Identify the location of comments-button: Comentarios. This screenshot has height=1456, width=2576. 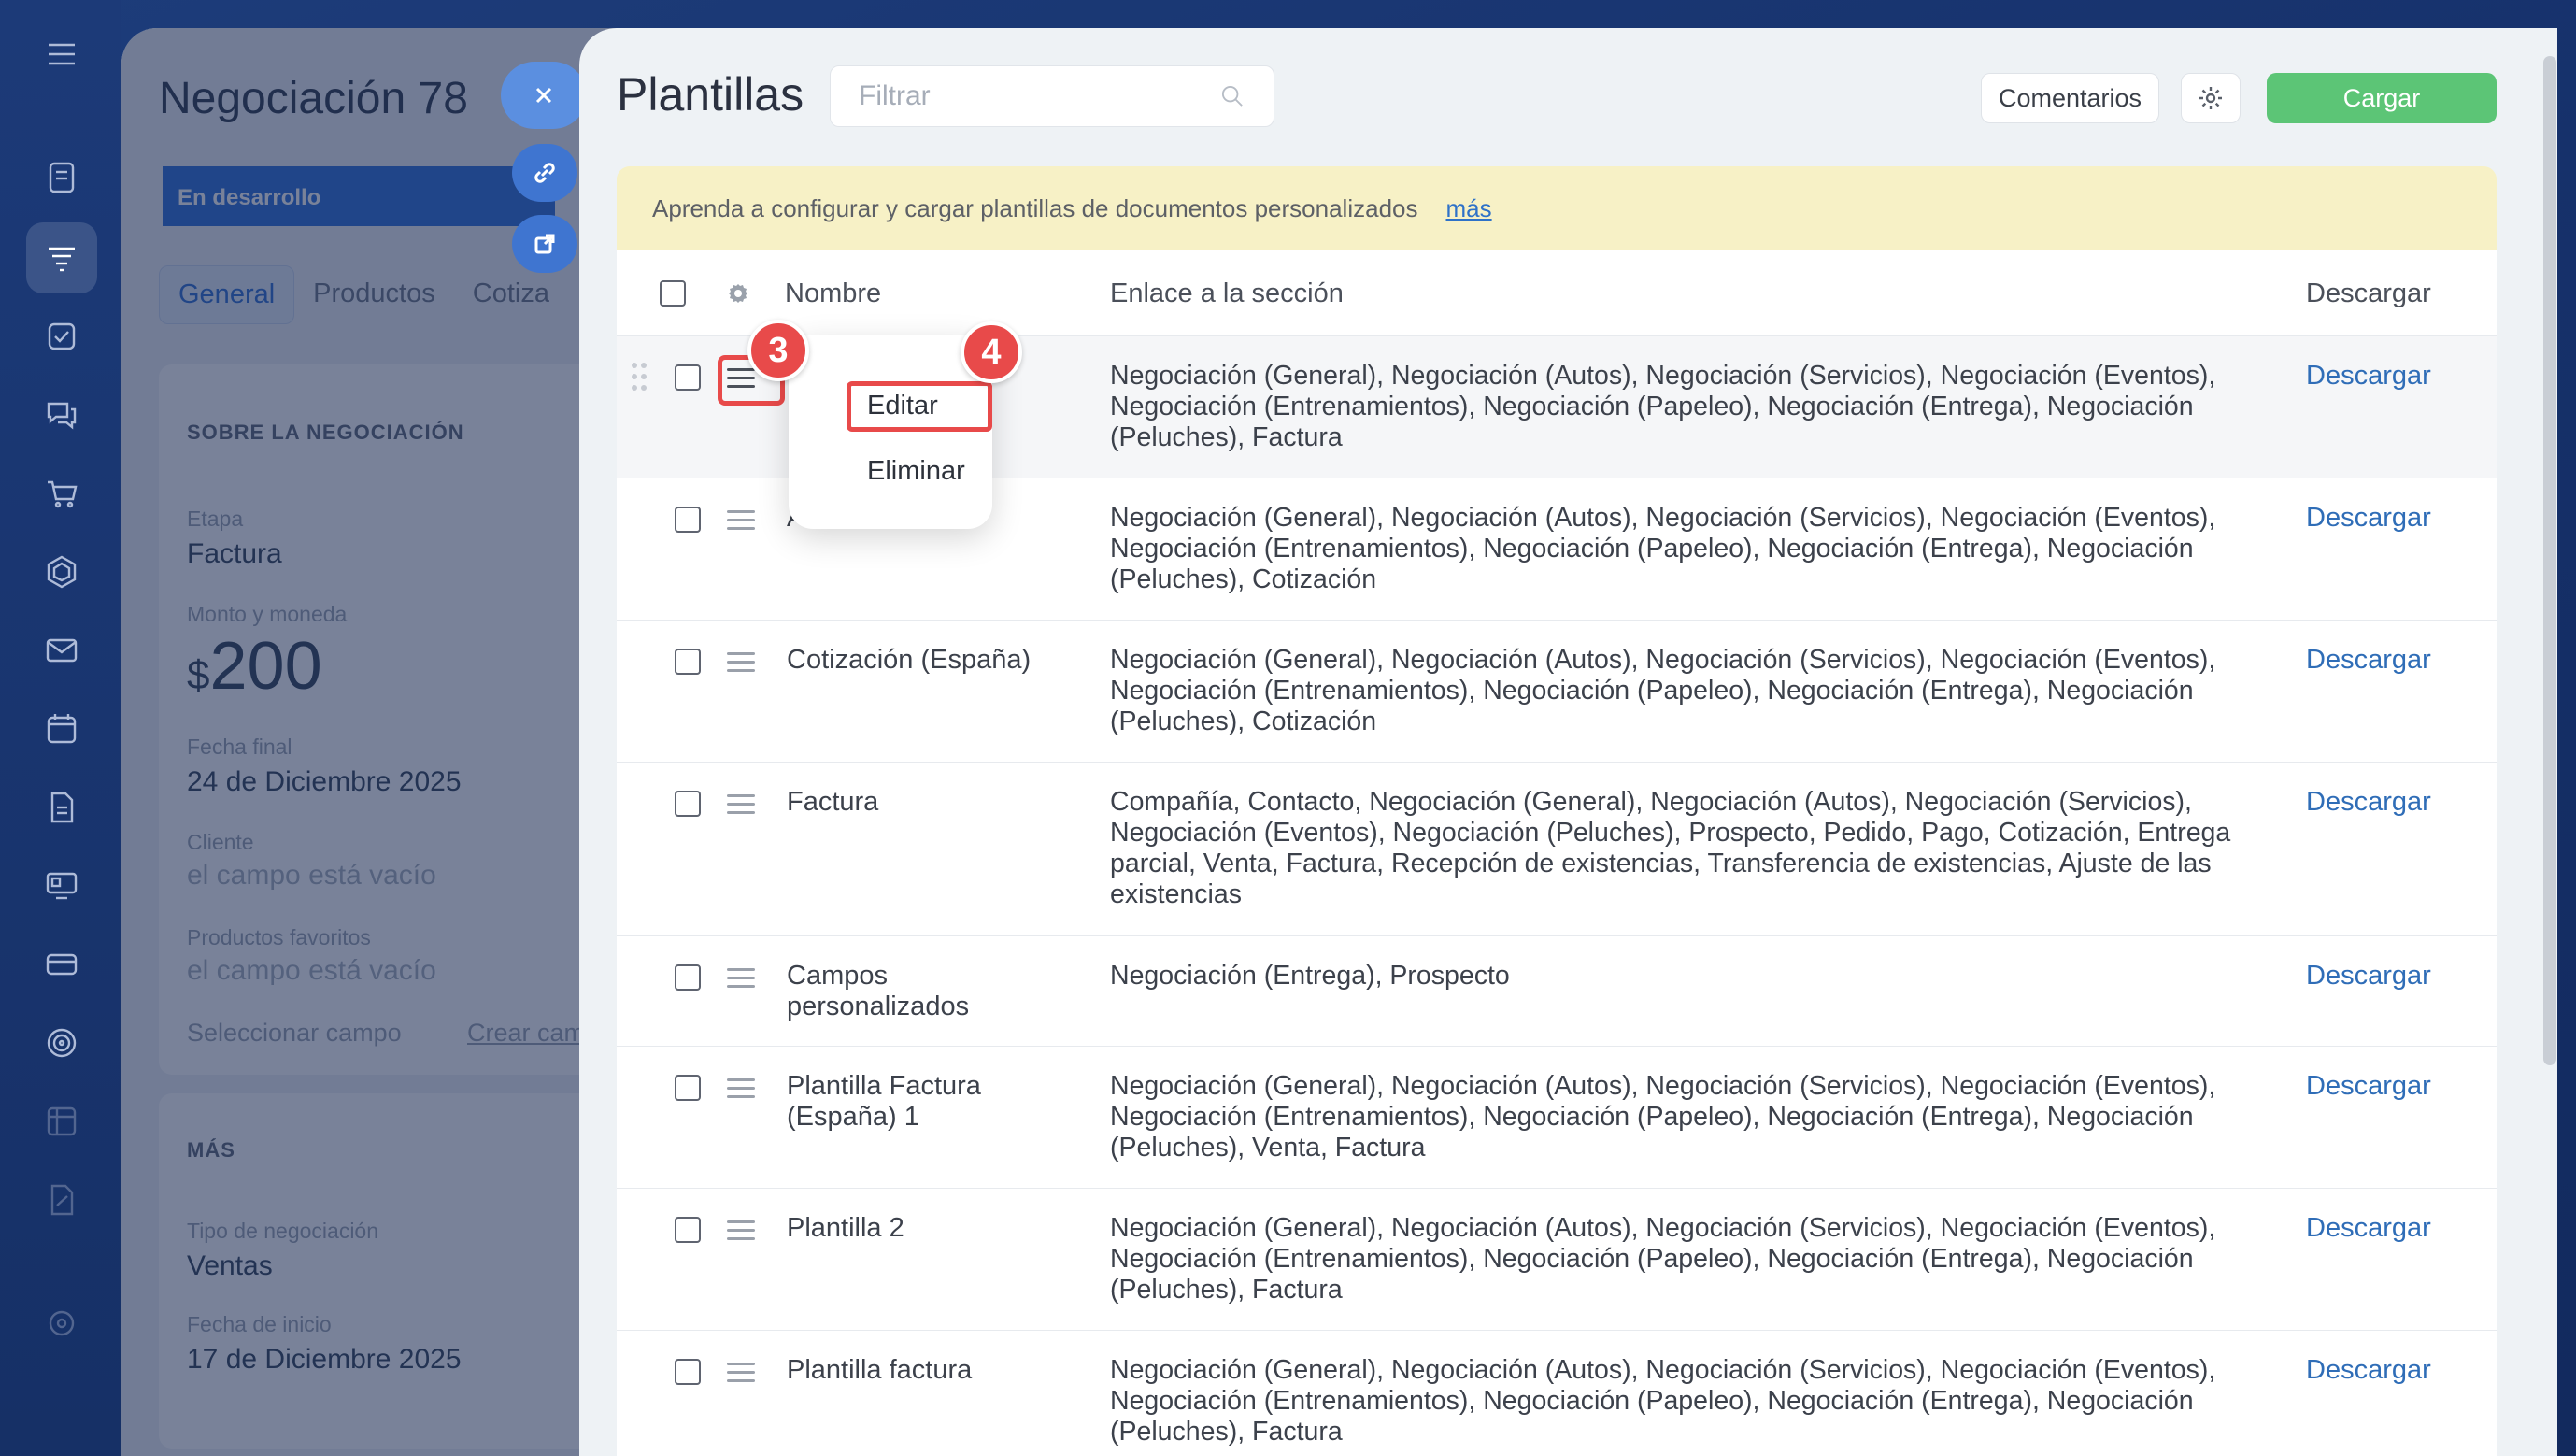
(2071, 98).